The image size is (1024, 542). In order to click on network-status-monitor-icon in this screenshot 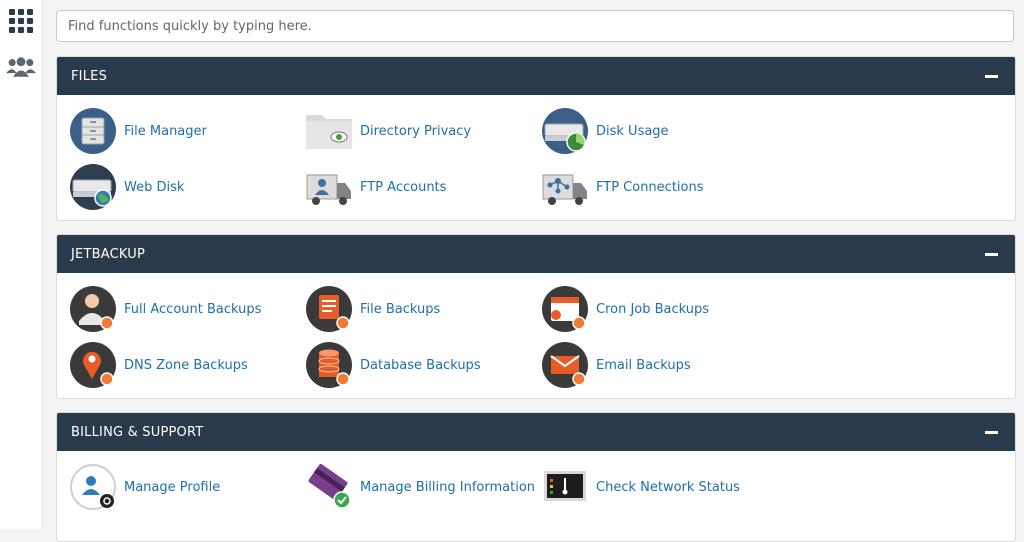, I will do `click(565, 487)`.